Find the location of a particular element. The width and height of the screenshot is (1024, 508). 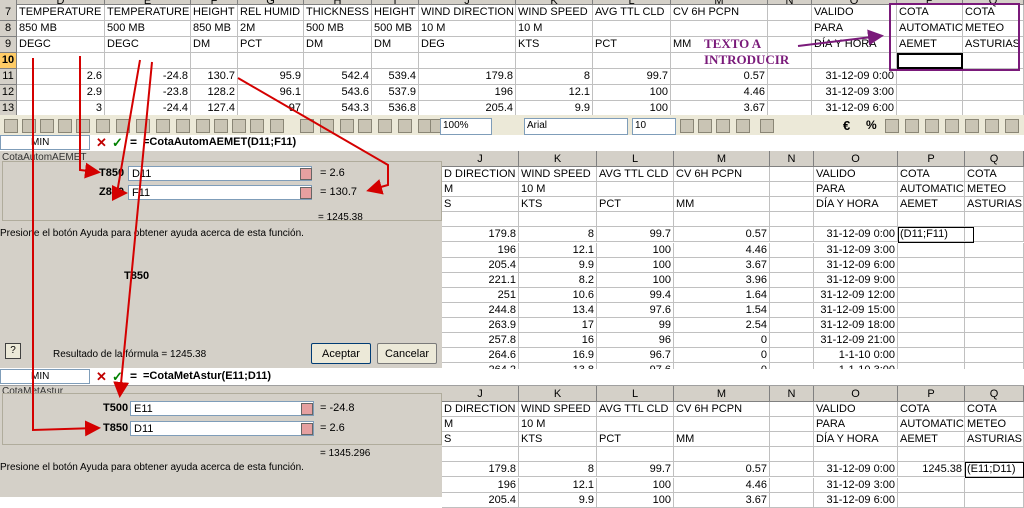

cell: 31-12-09 18:00 is located at coordinates (856, 325).